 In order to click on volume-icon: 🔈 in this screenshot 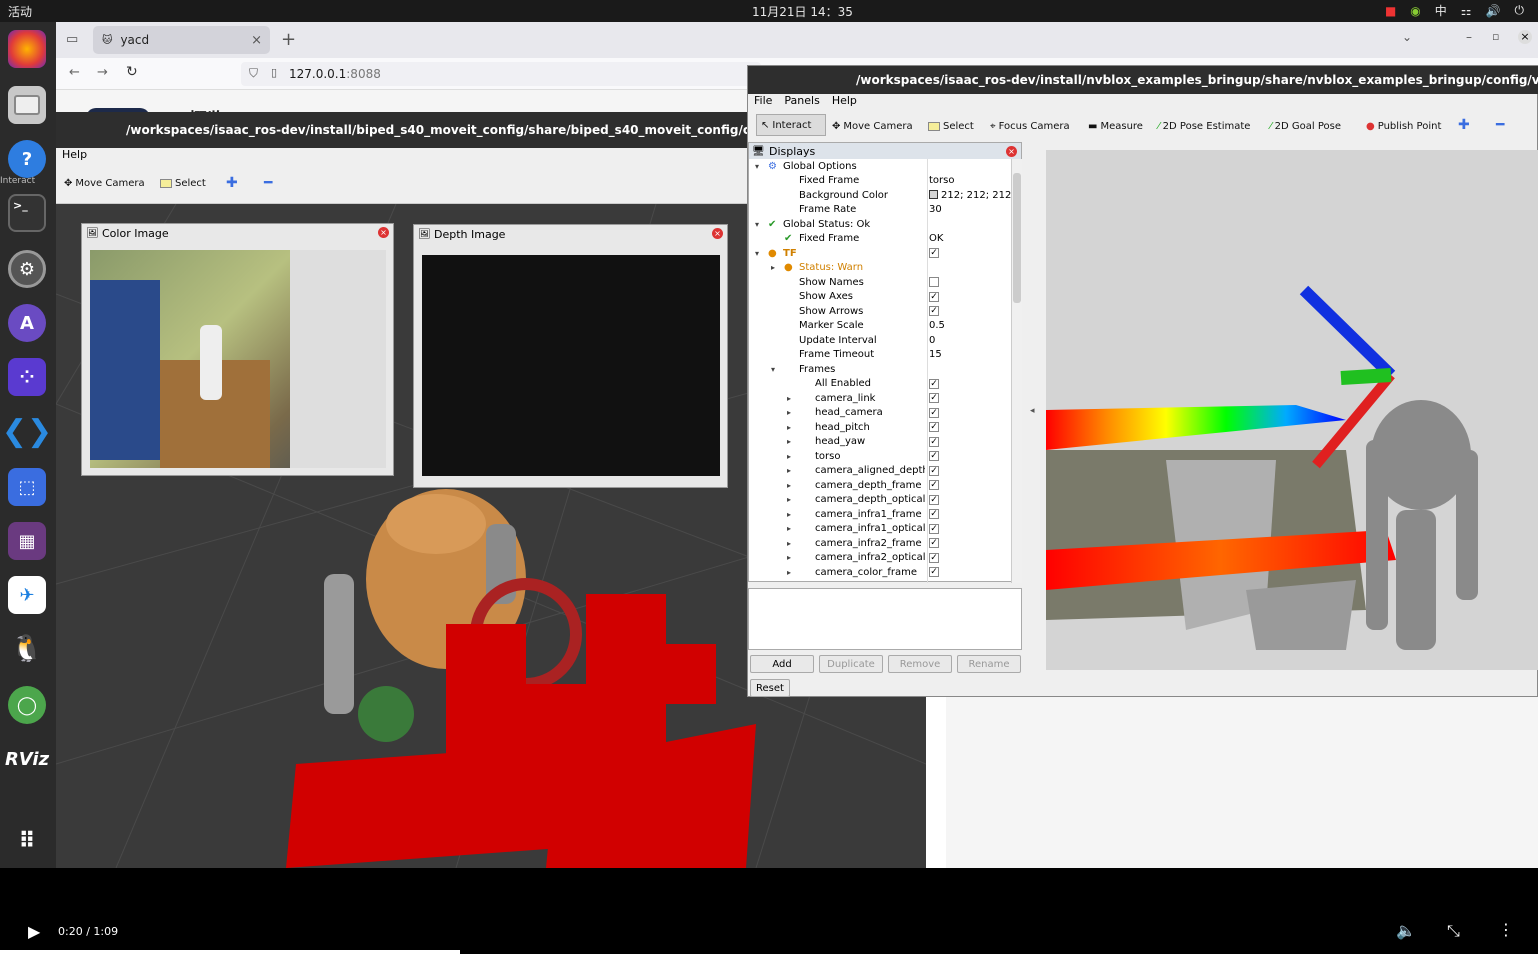, I will do `click(1406, 930)`.